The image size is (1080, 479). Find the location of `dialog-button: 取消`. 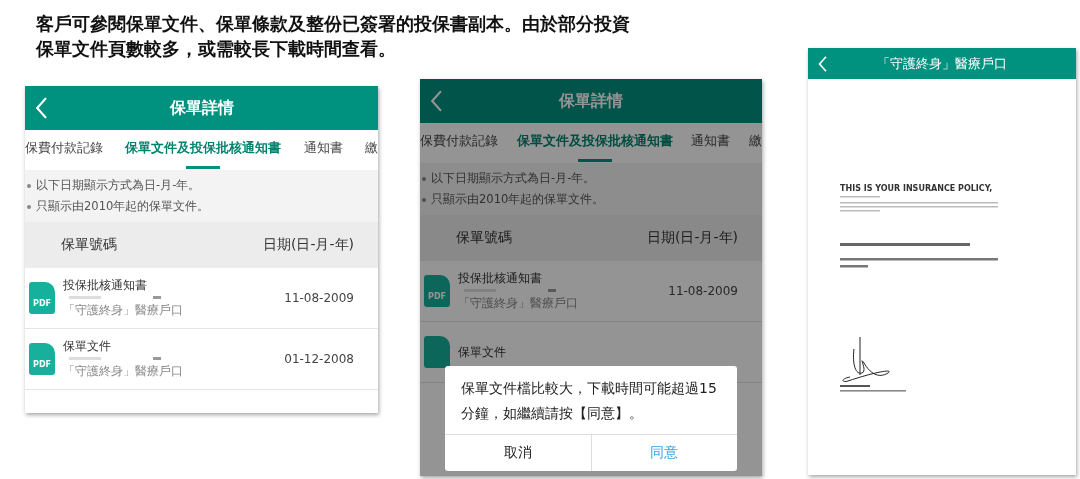

dialog-button: 取消 is located at coordinates (518, 453).